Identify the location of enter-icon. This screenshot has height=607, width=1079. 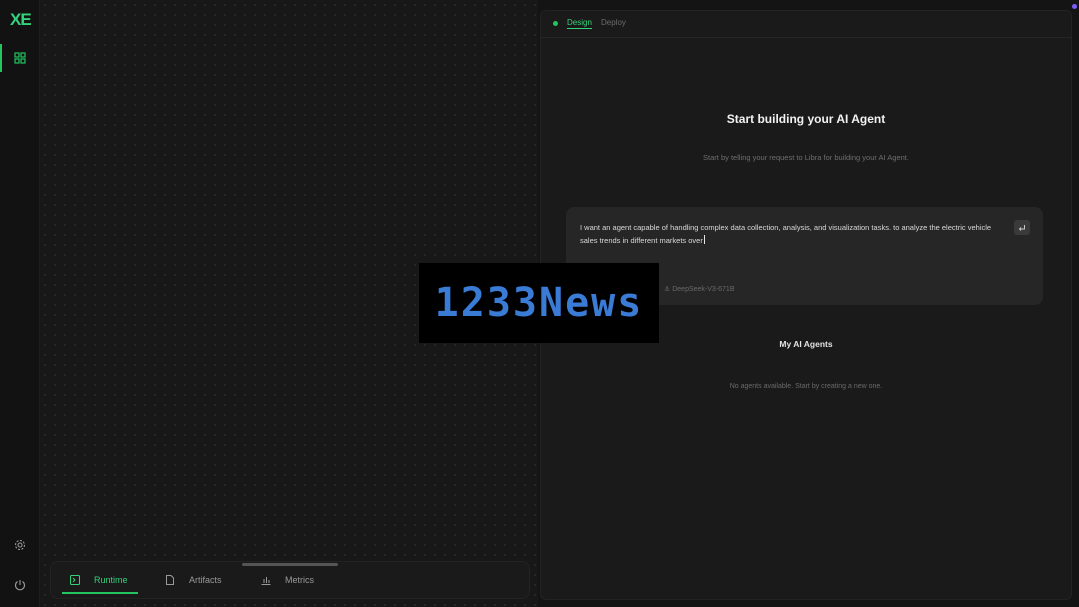
(1021, 227).